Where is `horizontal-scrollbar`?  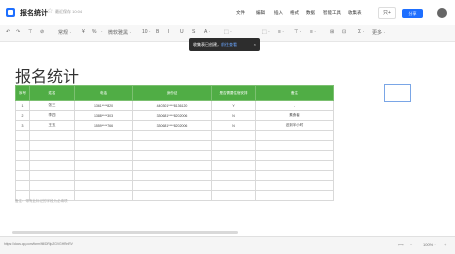
horizontal-scrollbar is located at coordinates (125, 232).